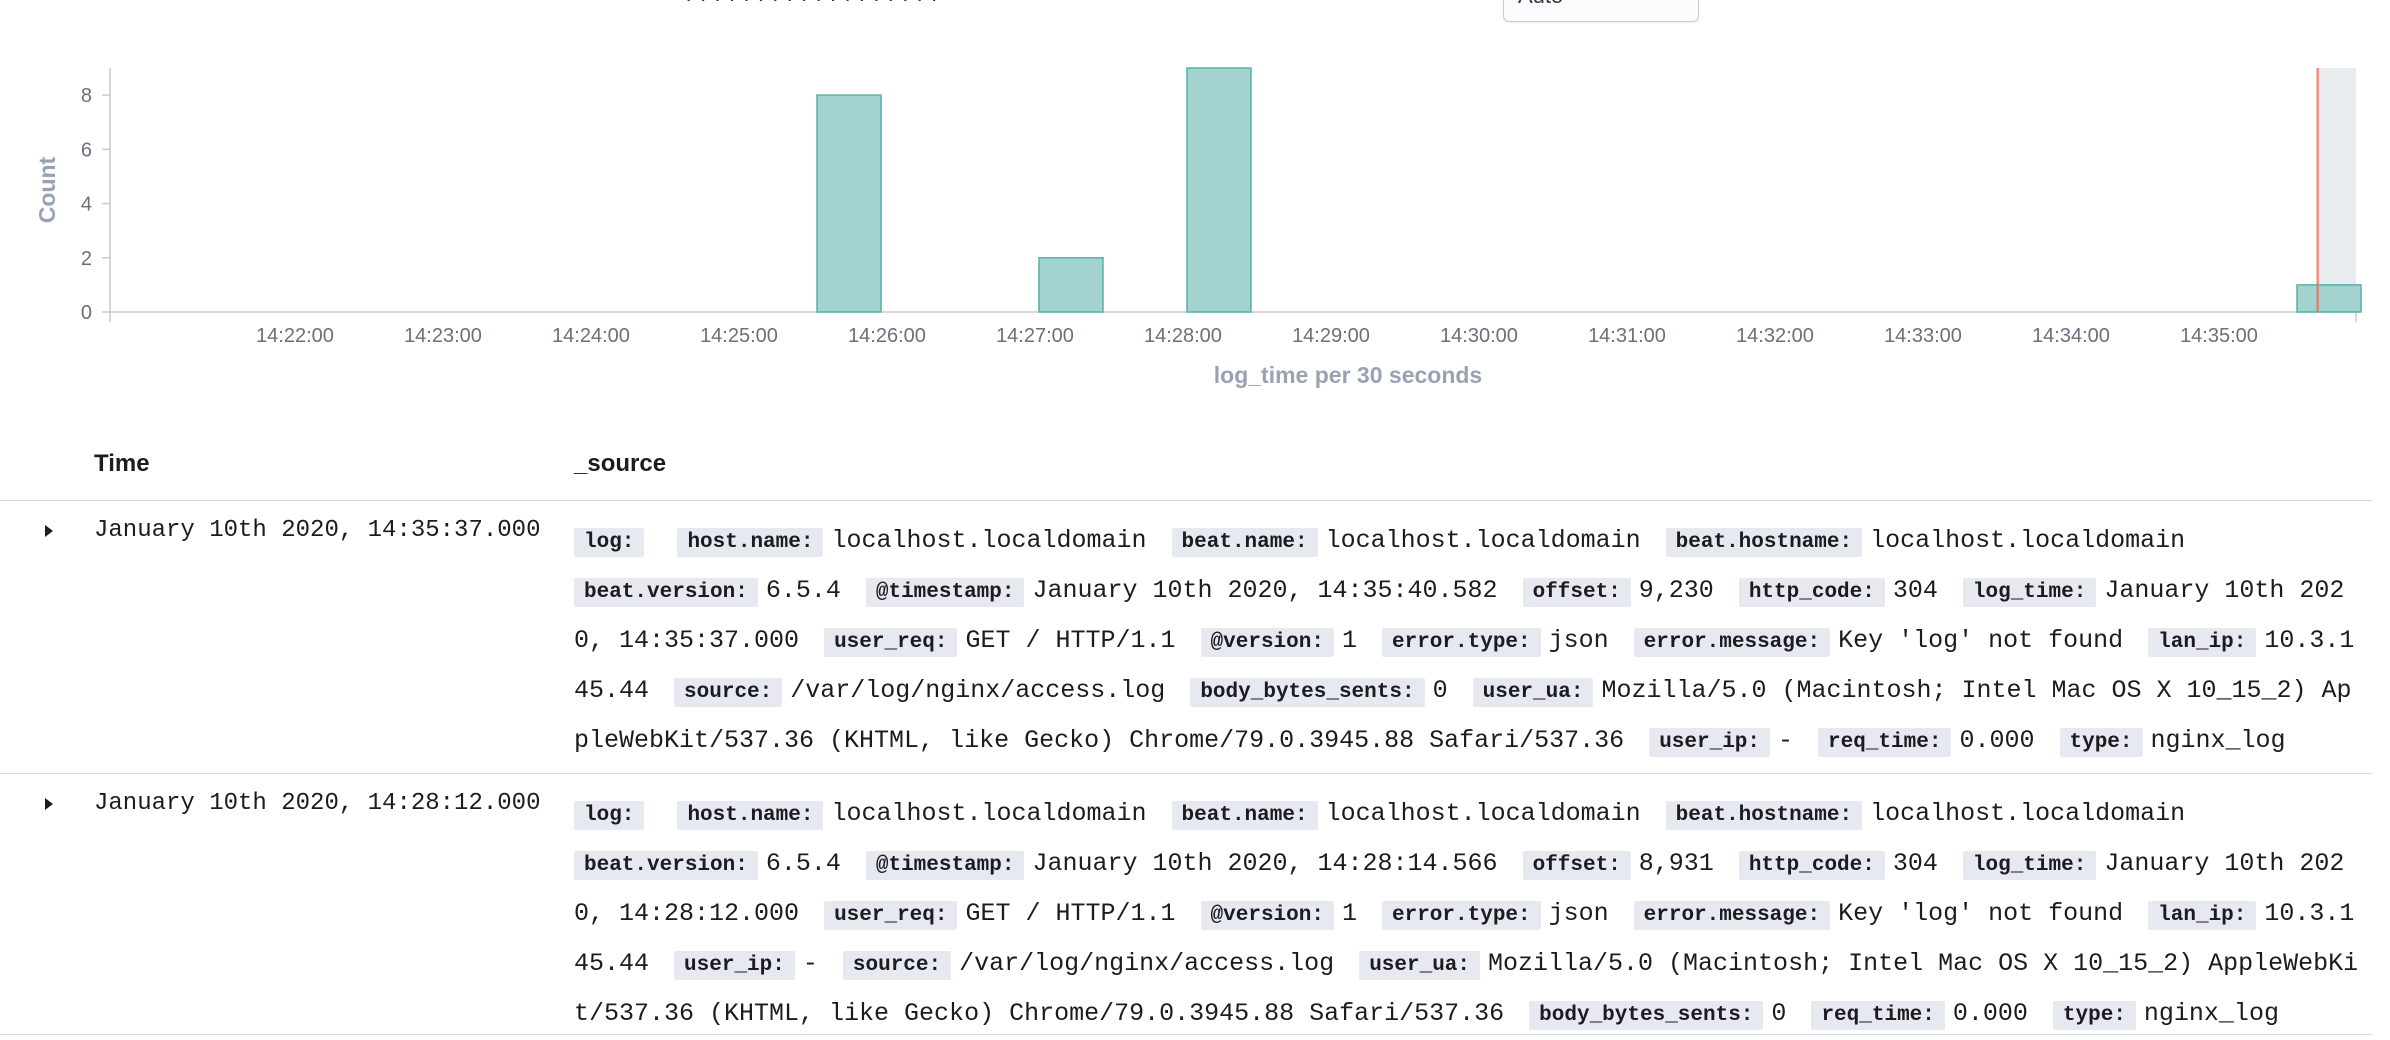  I want to click on field-key: @timestamp:, so click(945, 865).